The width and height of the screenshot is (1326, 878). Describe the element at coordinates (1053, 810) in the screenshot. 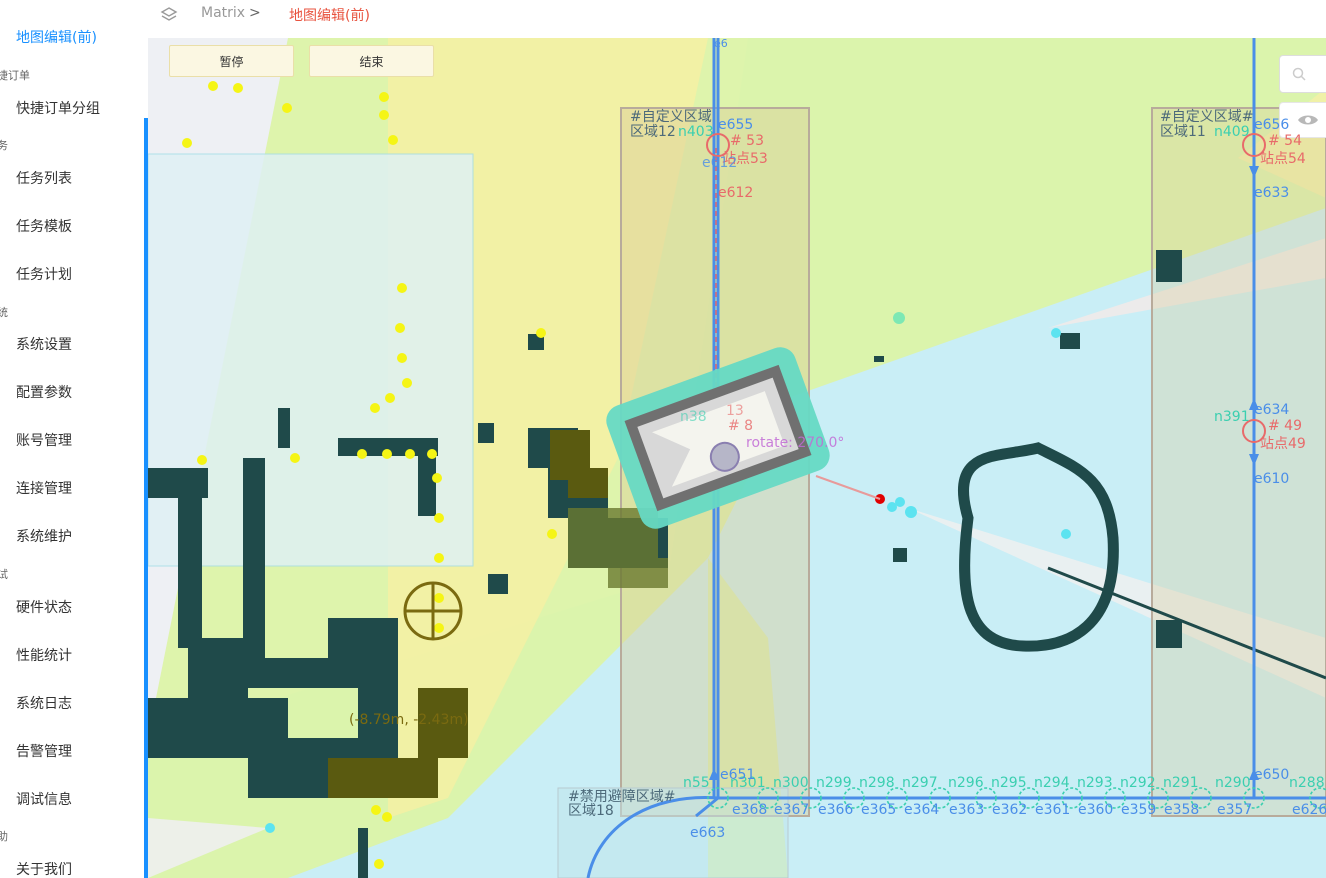

I see `edge-label: e361` at that location.